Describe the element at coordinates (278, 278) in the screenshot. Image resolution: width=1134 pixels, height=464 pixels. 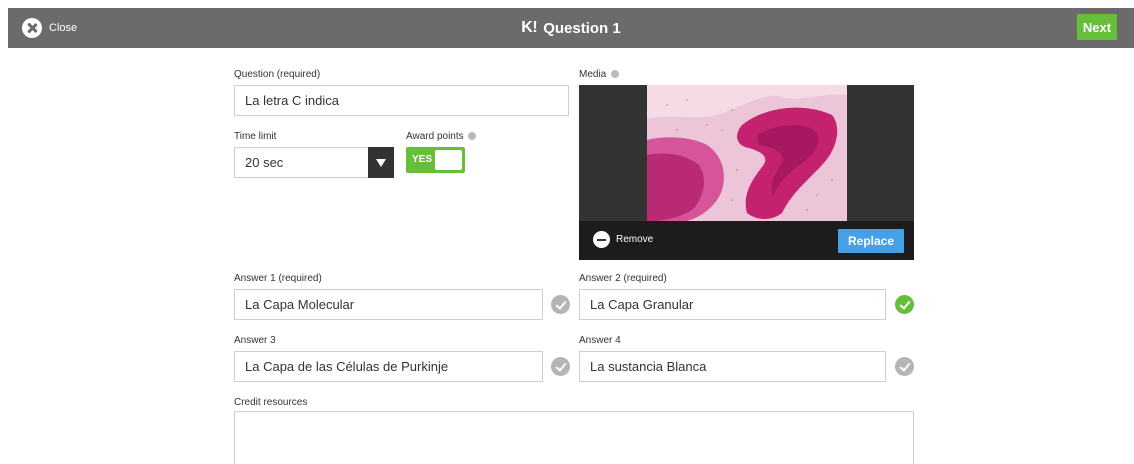
I see `answer-1-label: Answer 1 (required)` at that location.